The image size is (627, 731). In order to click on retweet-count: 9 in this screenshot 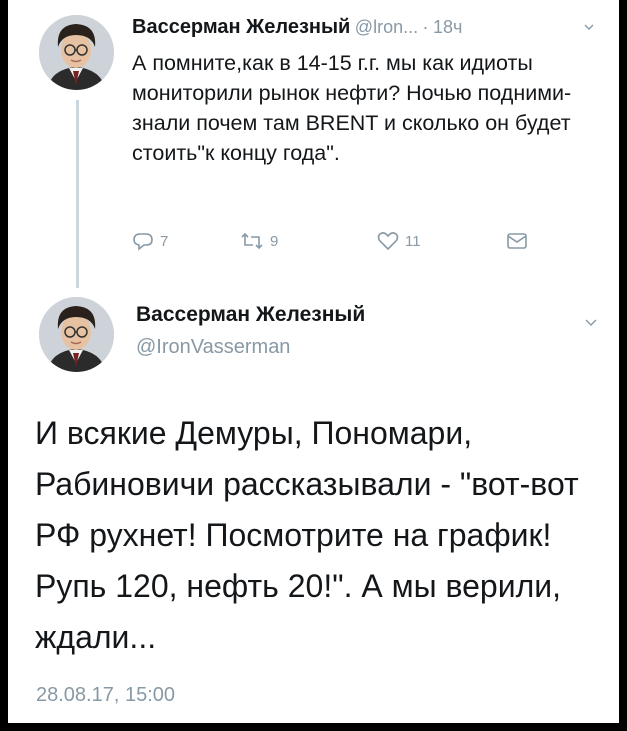, I will do `click(274, 241)`.